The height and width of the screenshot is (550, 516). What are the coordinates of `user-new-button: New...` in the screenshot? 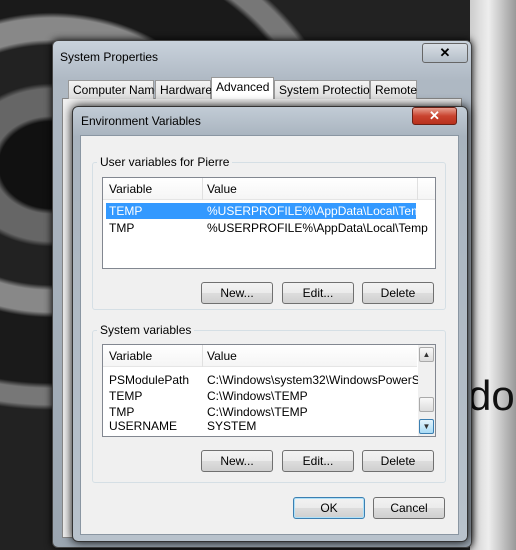 It's located at (237, 293).